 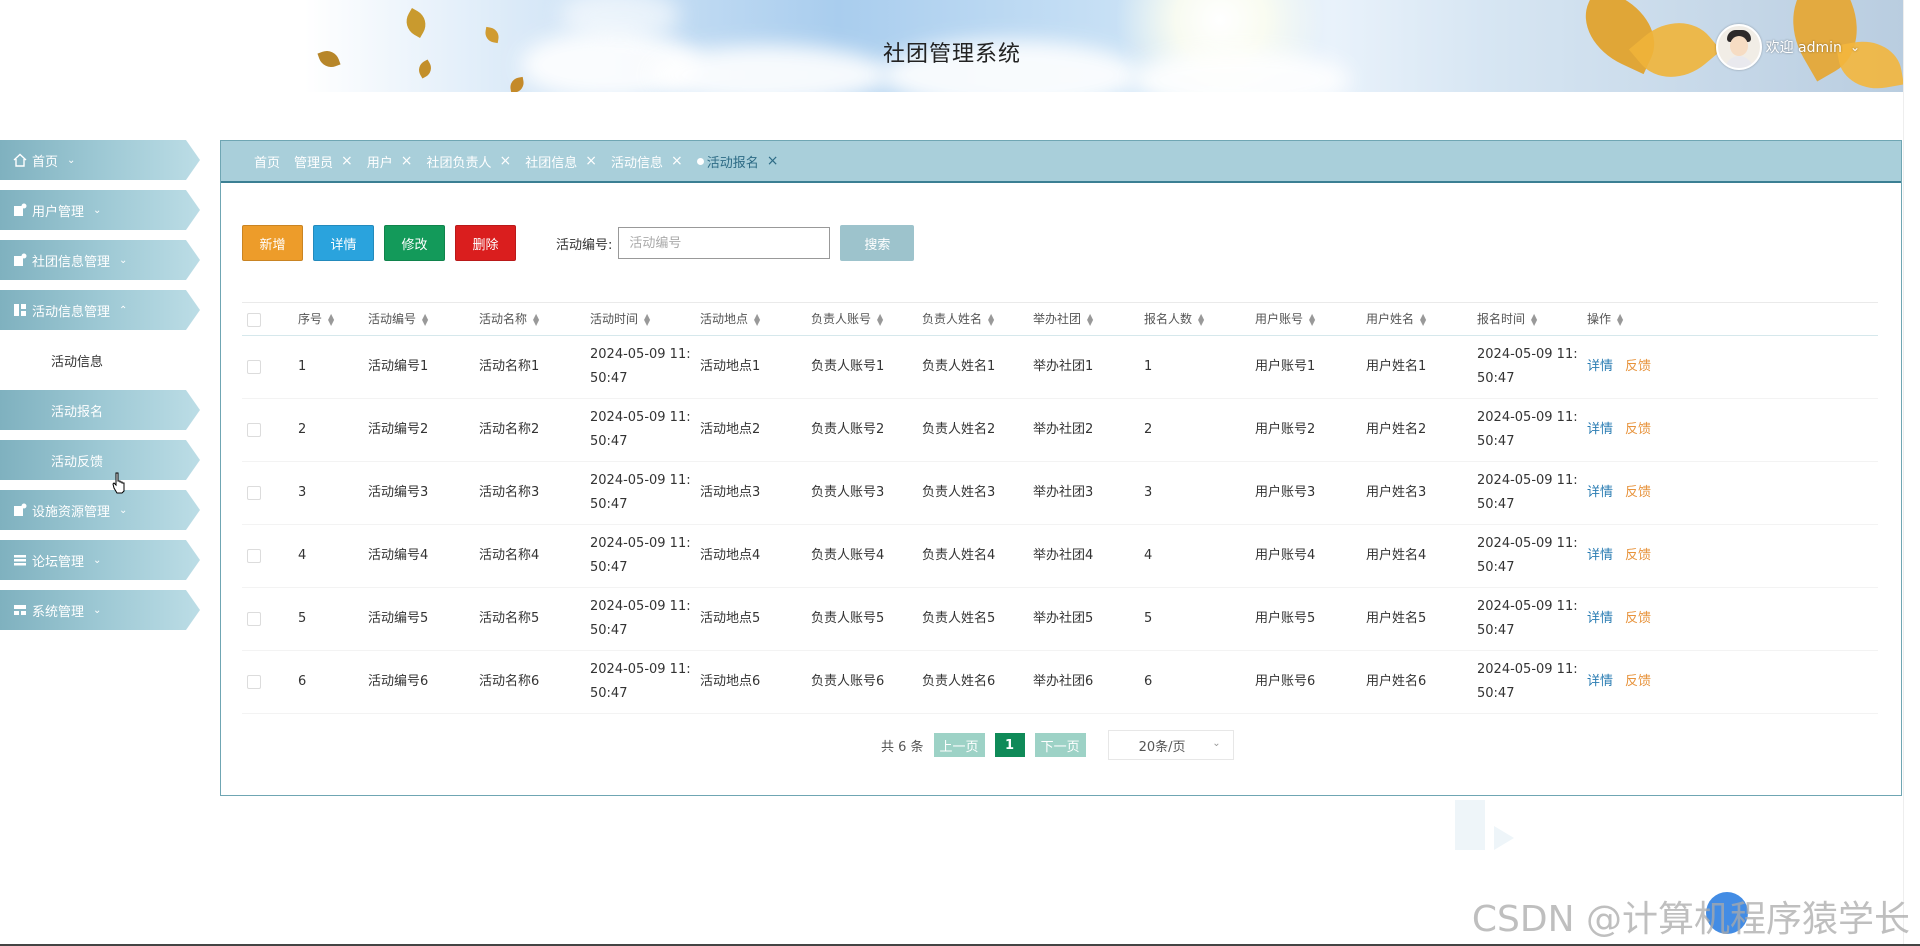 I want to click on sidebar-item-user-management: 用户管理 ⌄, so click(x=100, y=210).